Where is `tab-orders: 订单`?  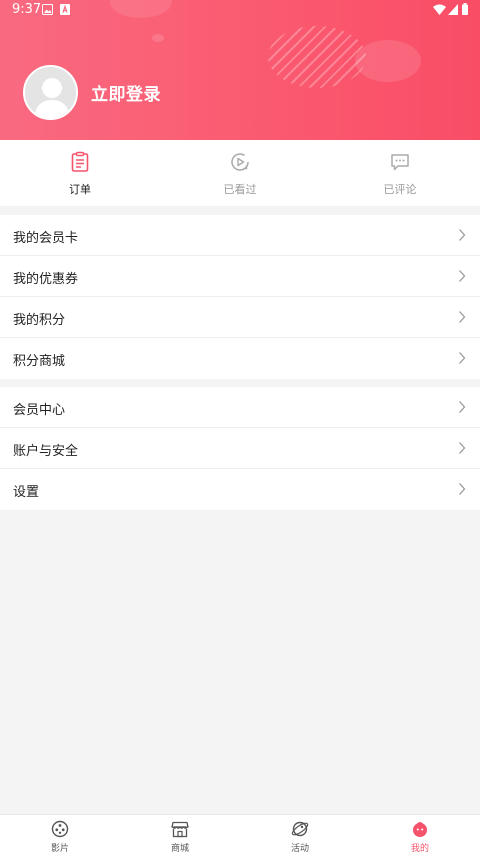 tab-orders: 订单 is located at coordinates (80, 173).